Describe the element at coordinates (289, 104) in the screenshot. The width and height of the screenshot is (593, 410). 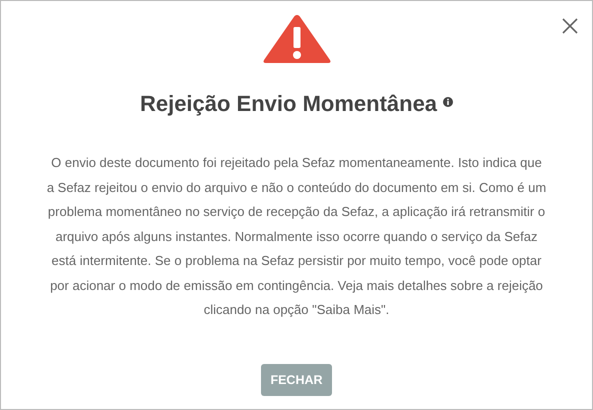
I see `dialog-title: Rejeição Envio Momentânea` at that location.